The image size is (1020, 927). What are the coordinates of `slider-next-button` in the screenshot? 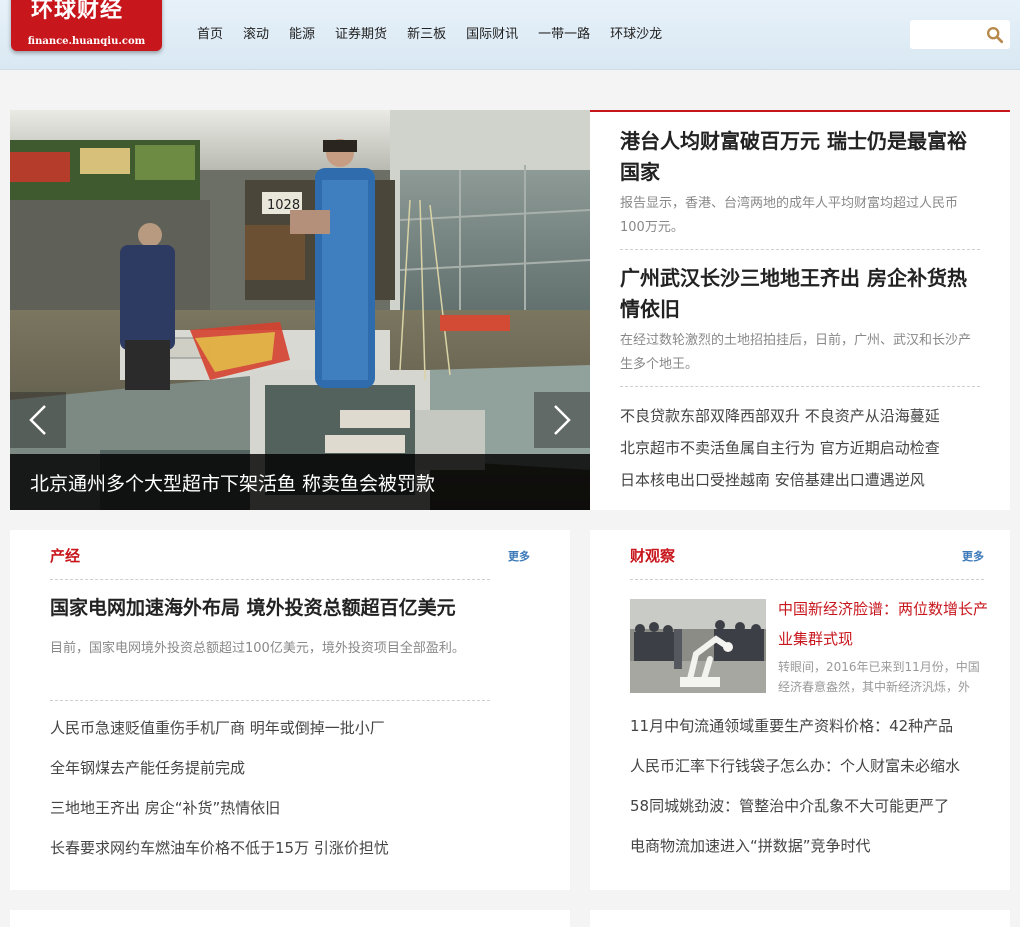 It's located at (562, 420).